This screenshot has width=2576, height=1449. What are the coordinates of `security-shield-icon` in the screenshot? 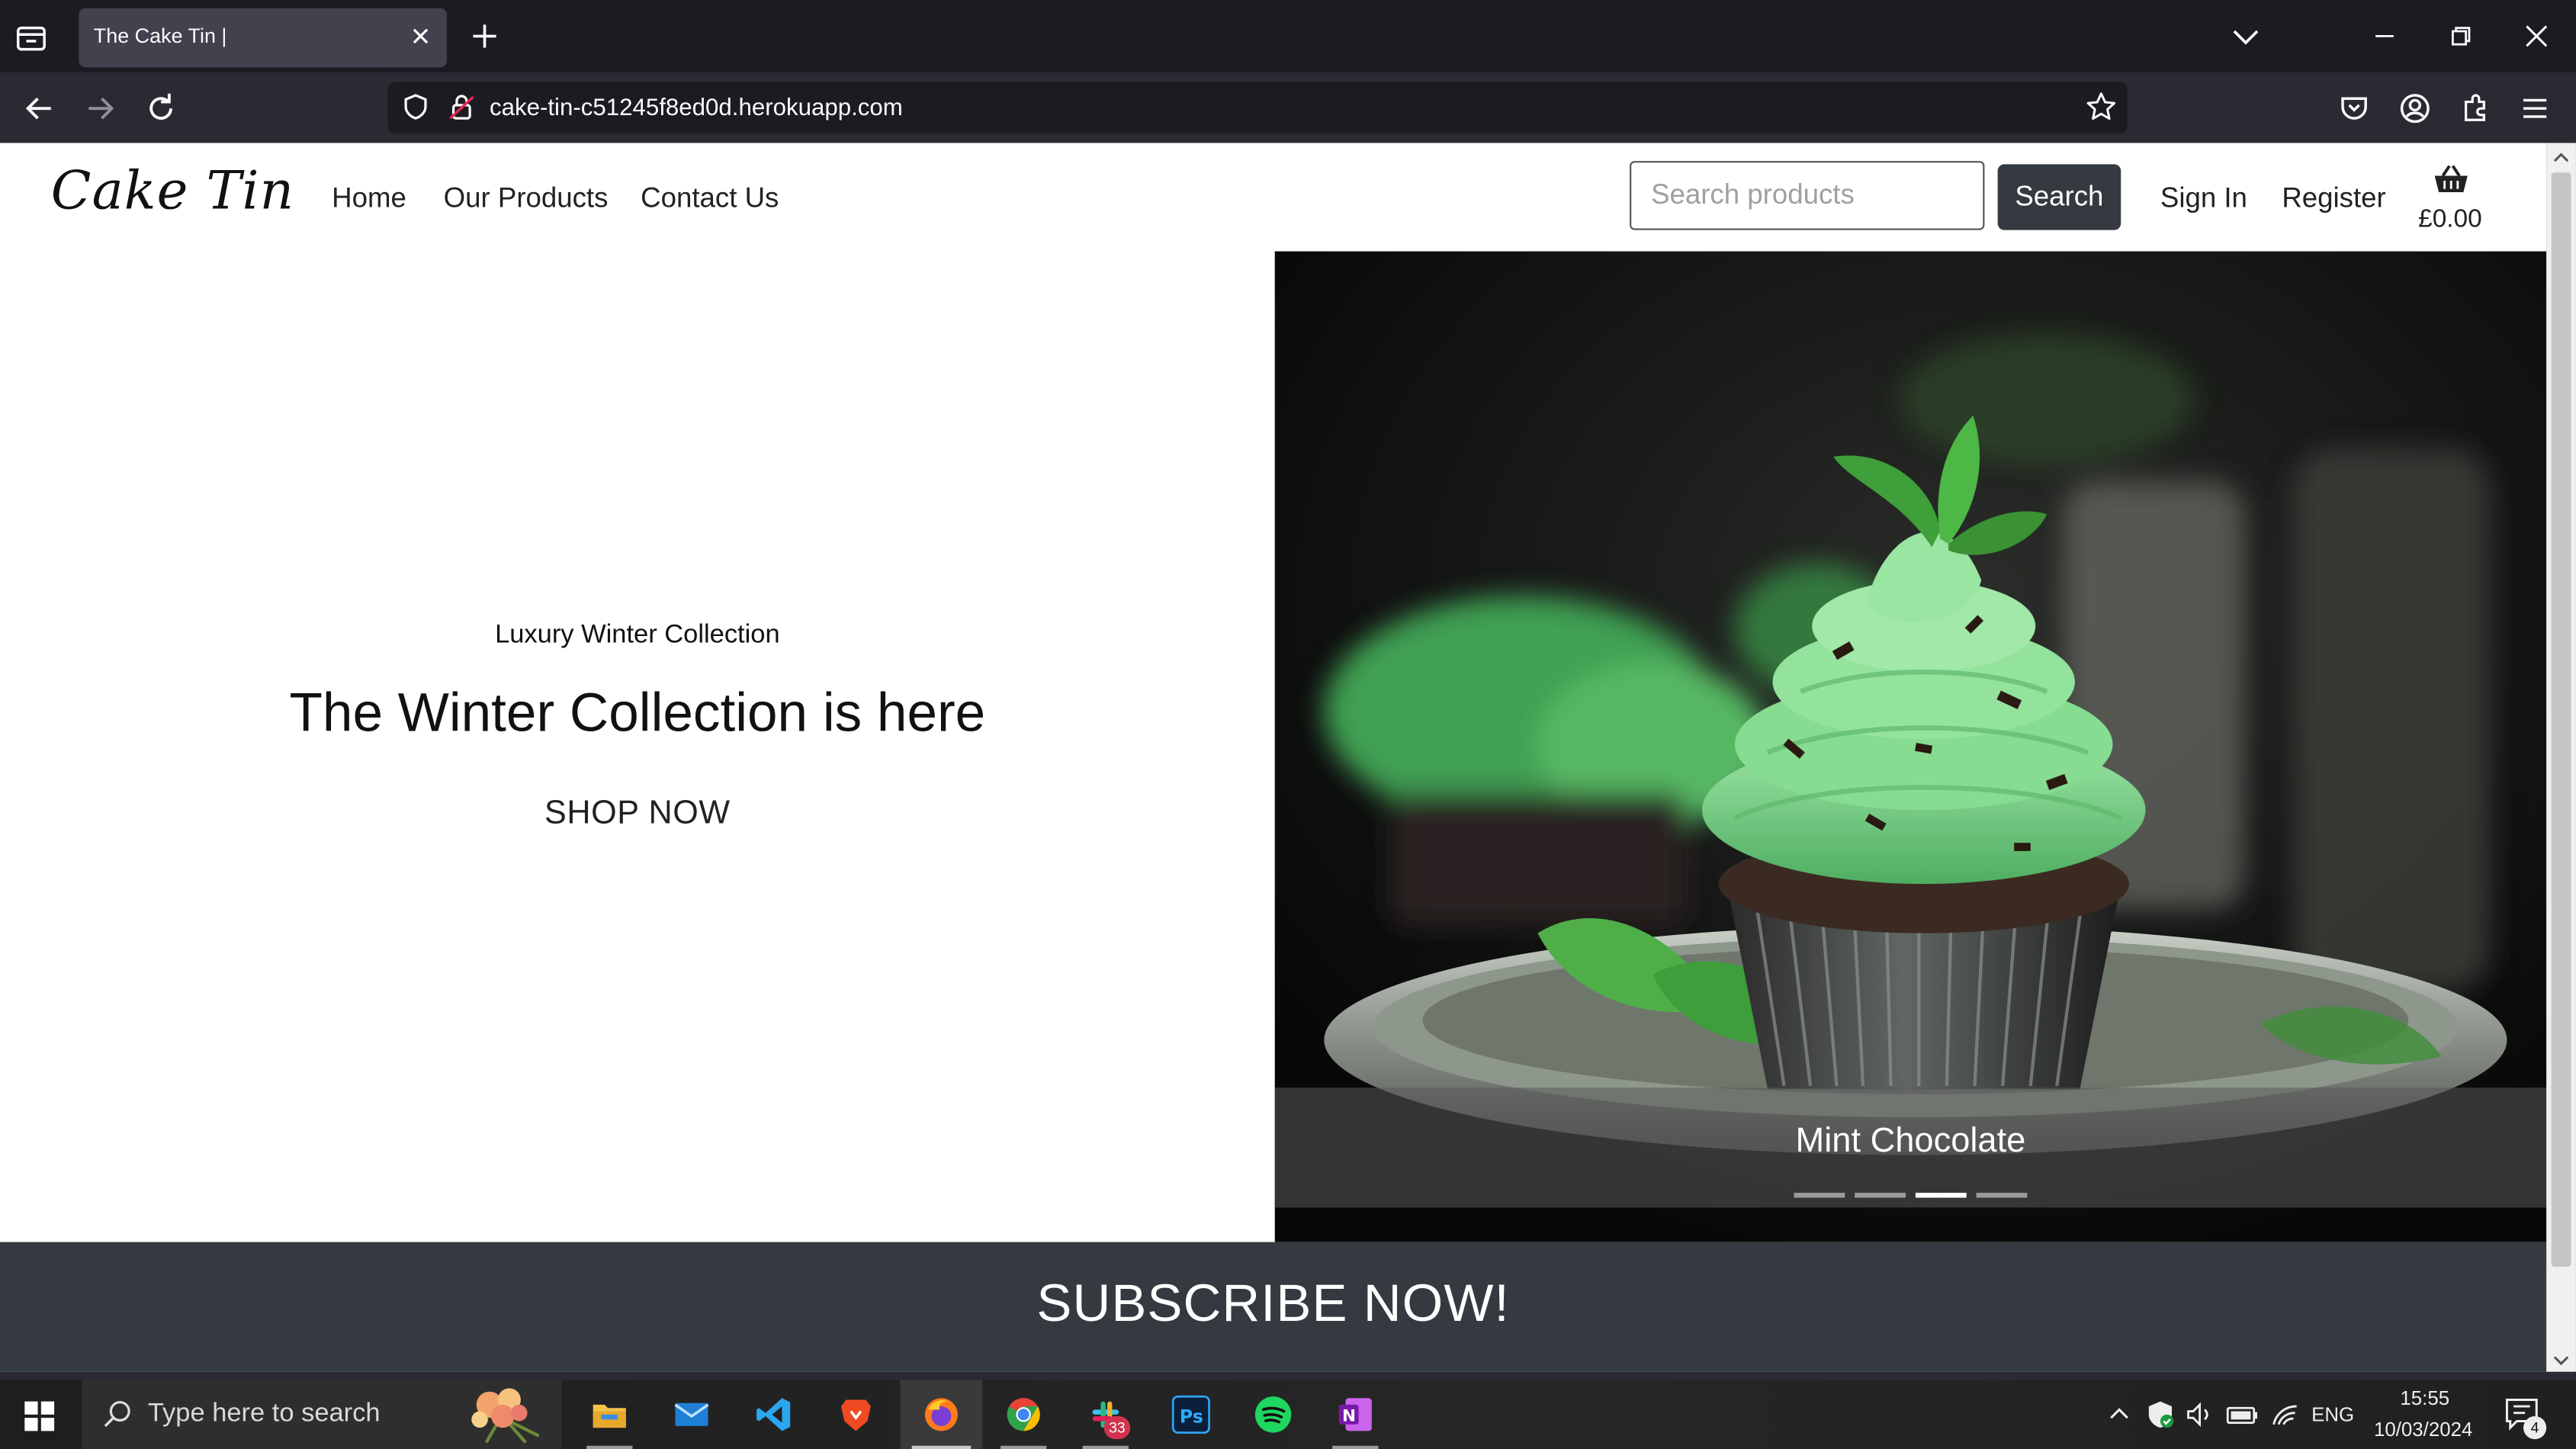 It's located at (2161, 1414).